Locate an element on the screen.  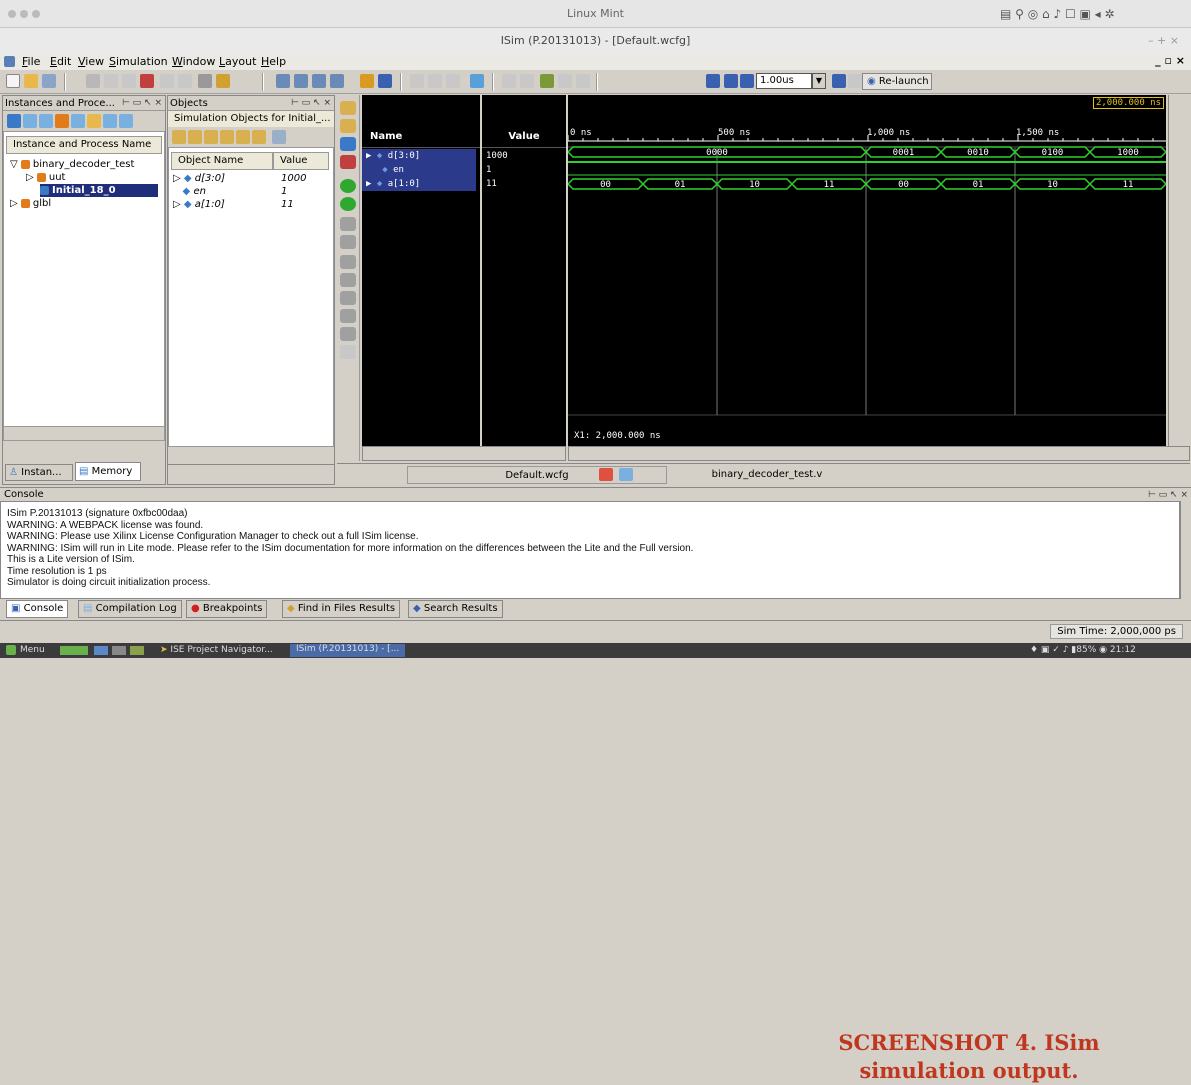
menu-help: Help is located at coordinates (273, 61).